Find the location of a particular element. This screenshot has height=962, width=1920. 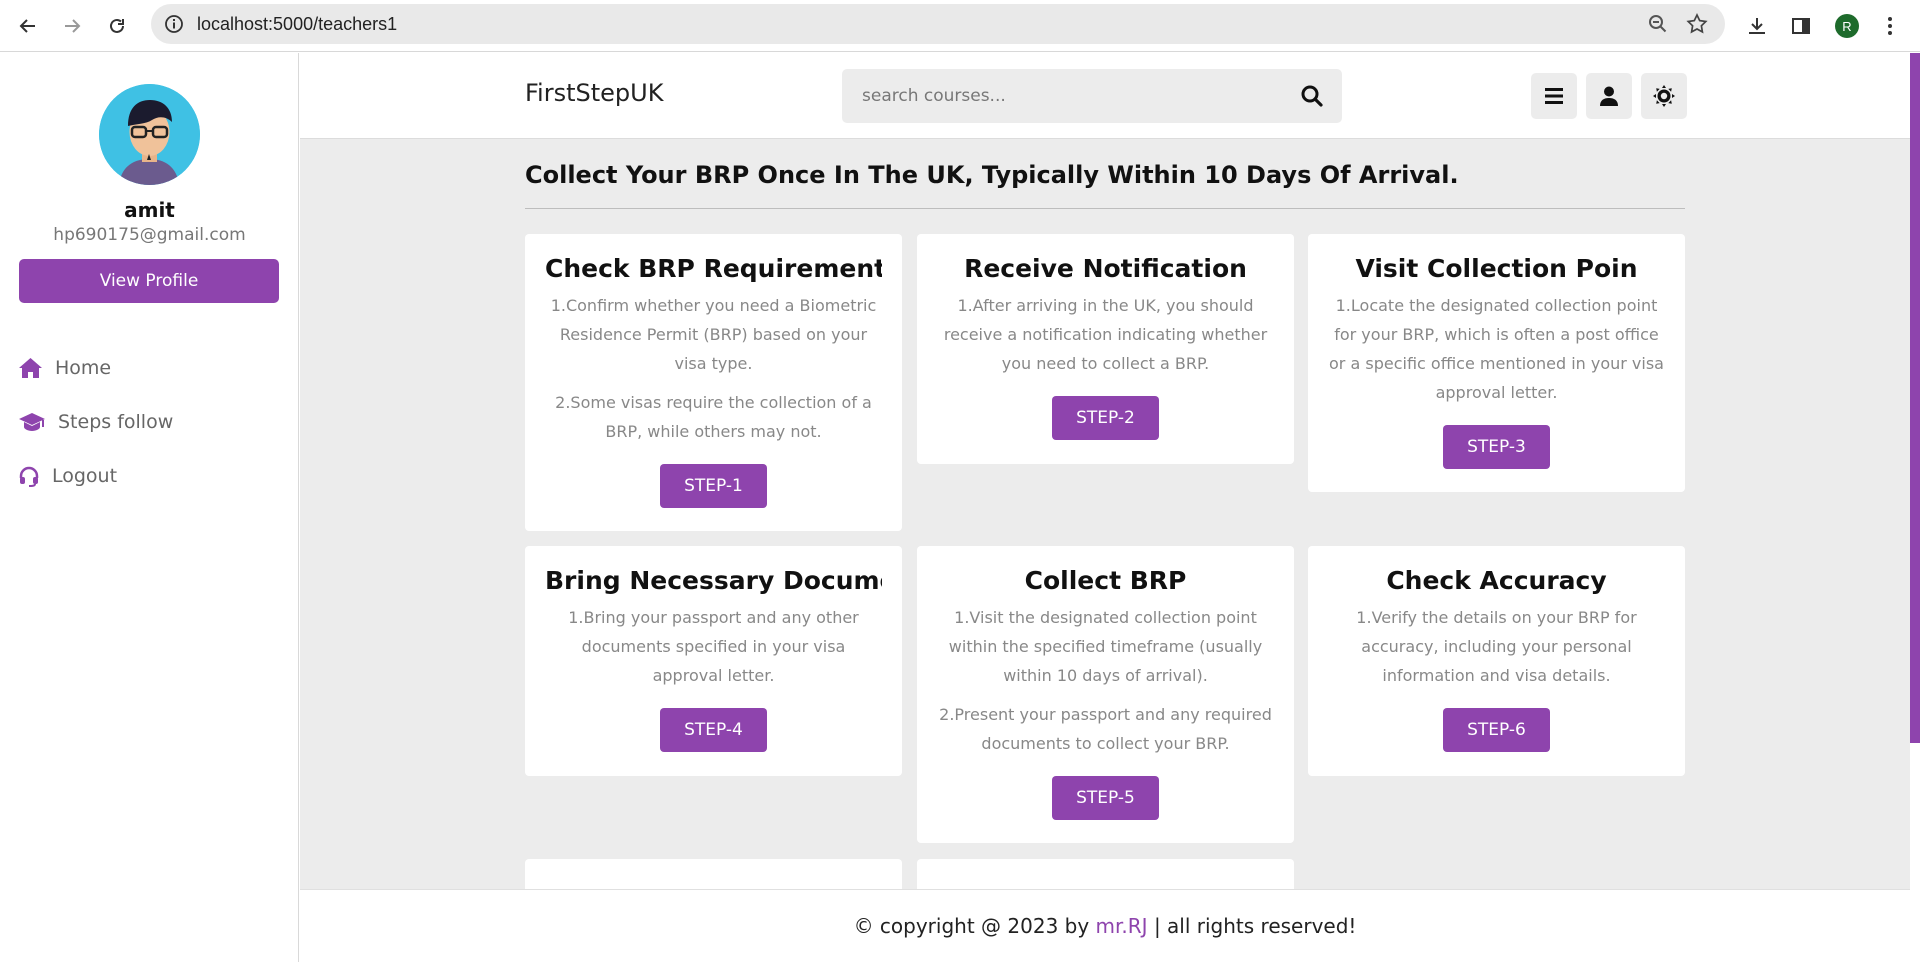

download-icon is located at coordinates (1757, 26).